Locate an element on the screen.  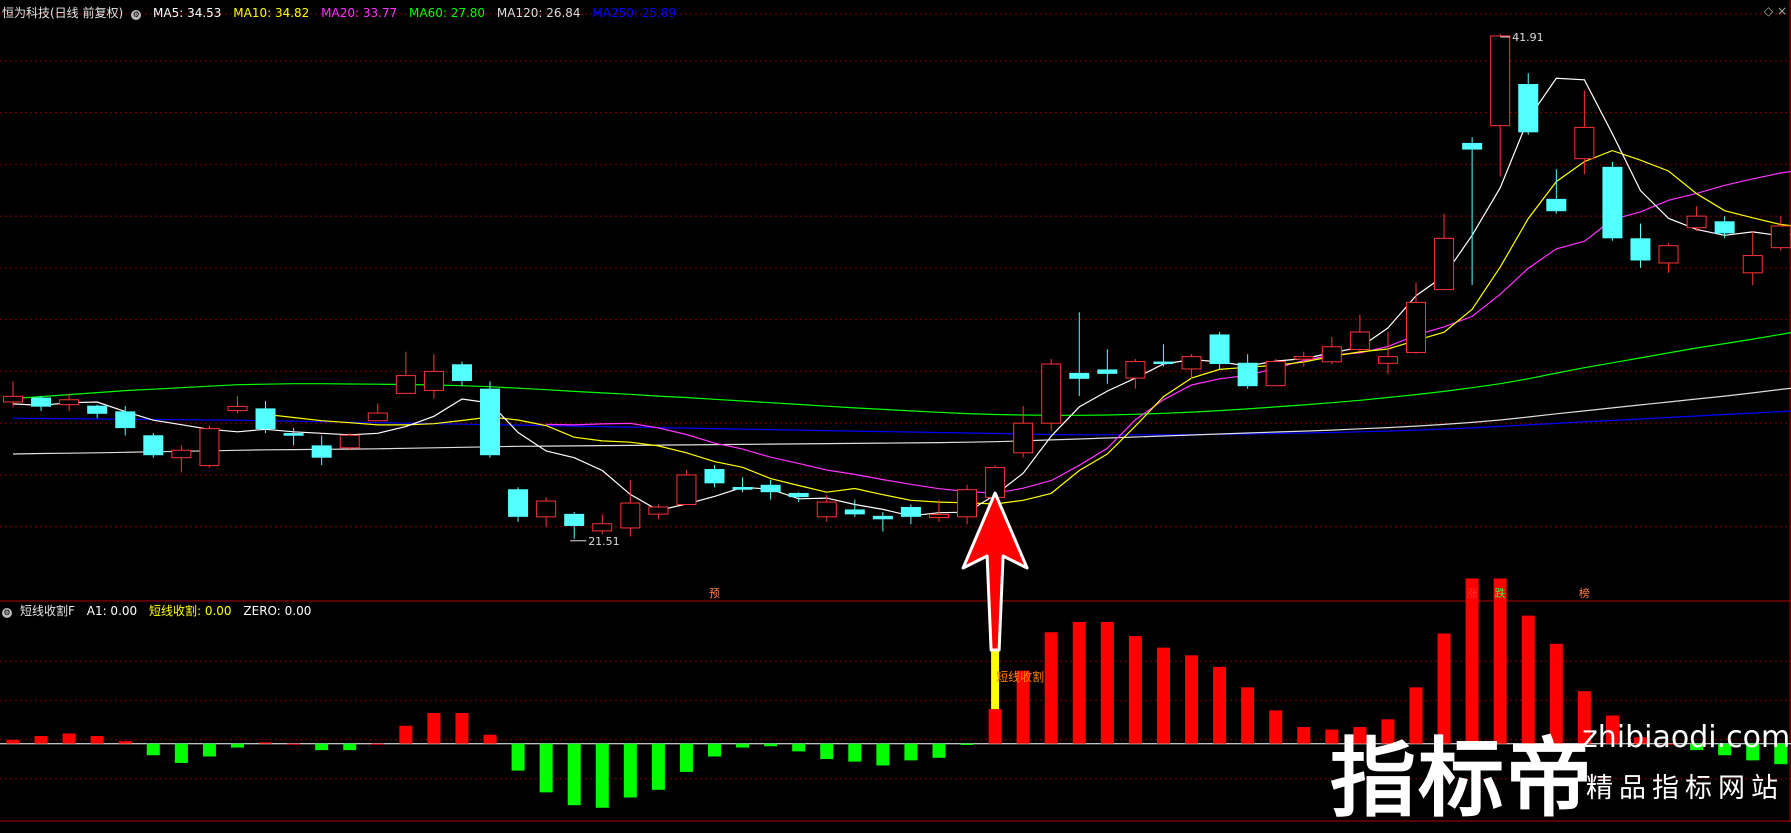
watermark: 指标帝 zhibiaodi.com 精品指标网站 is located at coordinates (1560, 764).